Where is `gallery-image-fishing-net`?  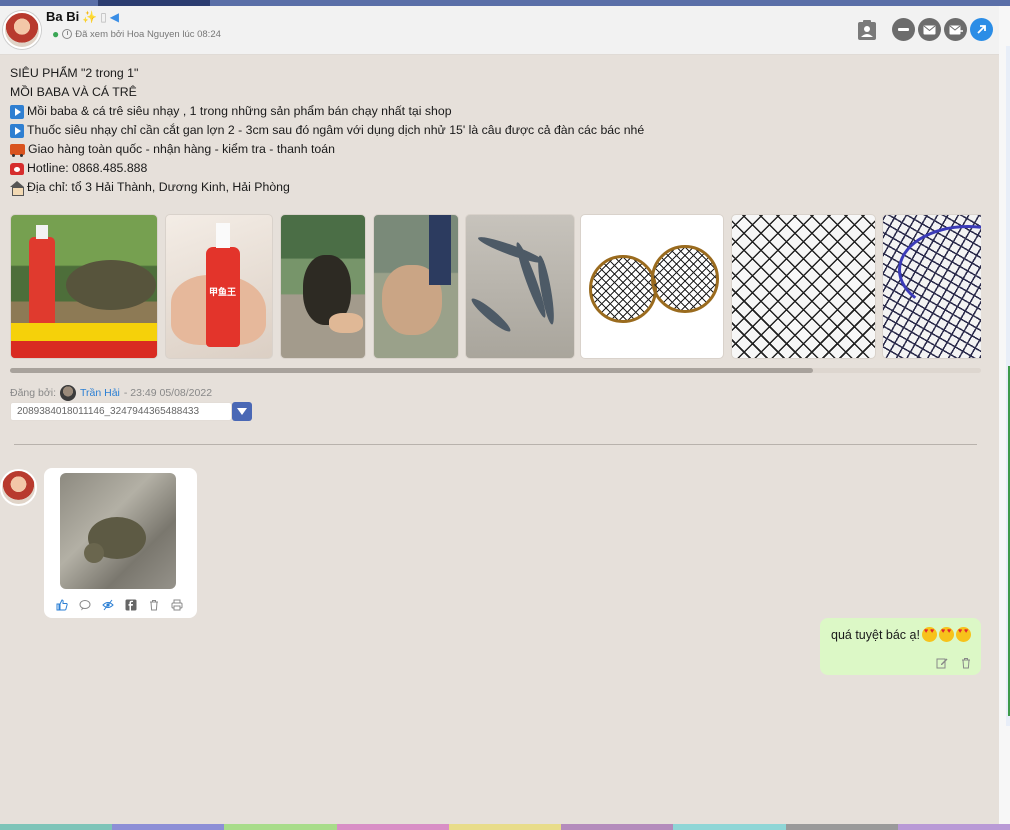 gallery-image-fishing-net is located at coordinates (803, 286).